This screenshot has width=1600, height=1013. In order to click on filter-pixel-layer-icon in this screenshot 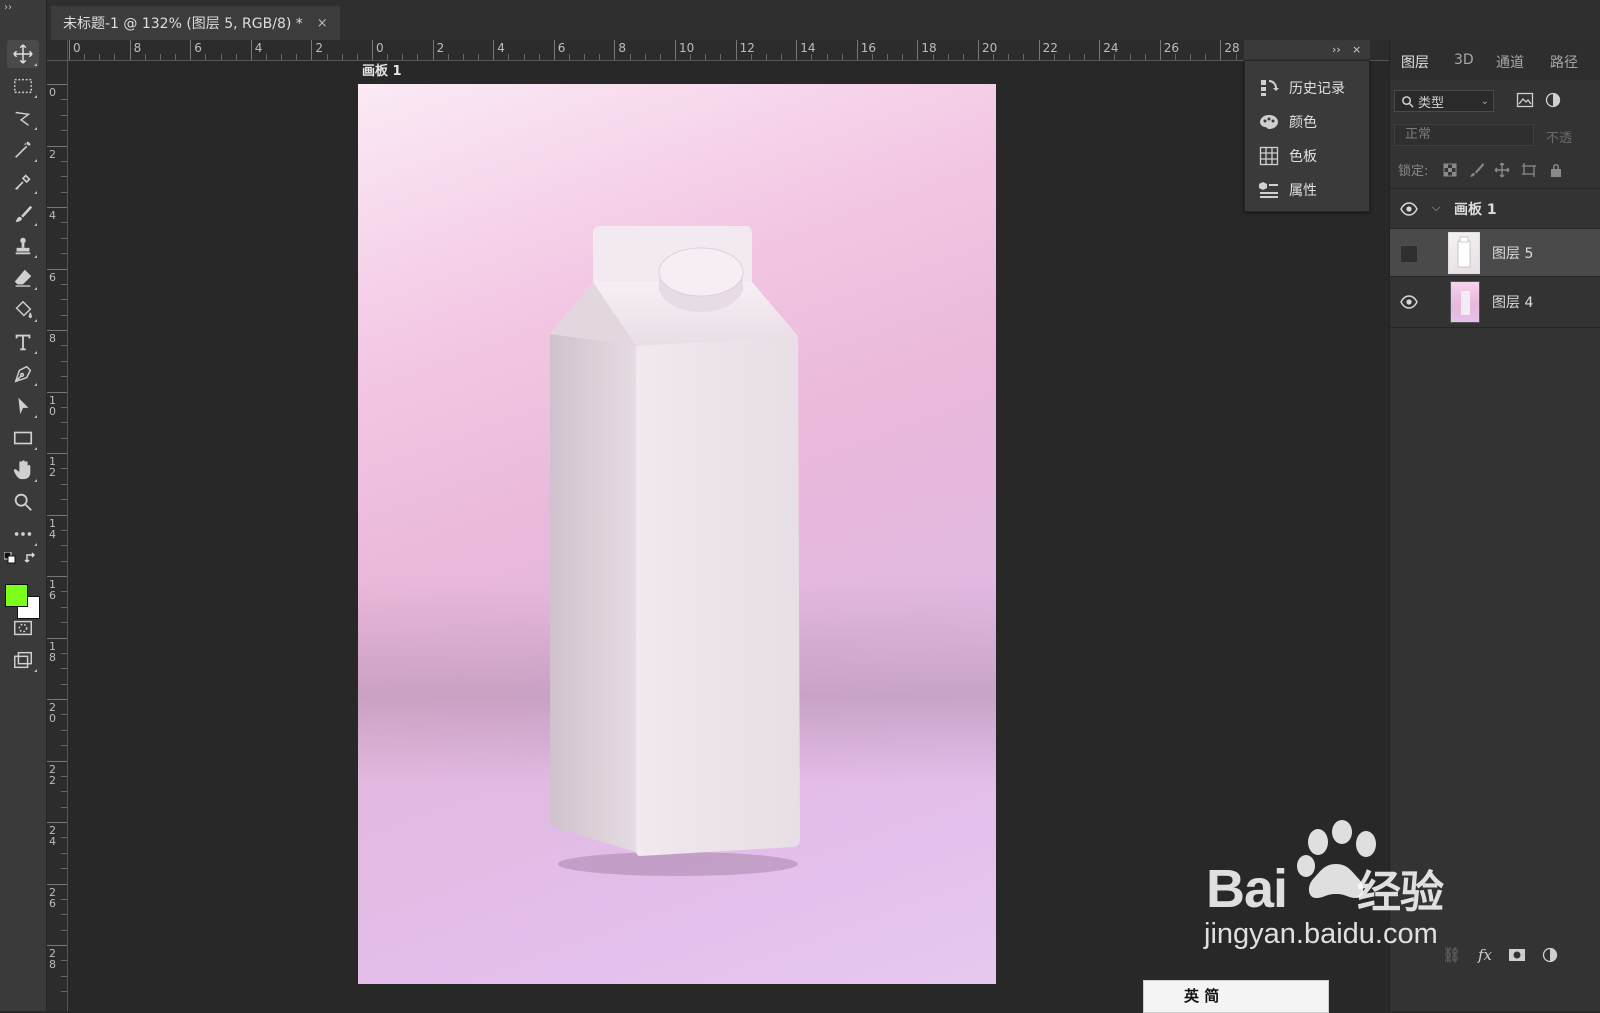, I will do `click(1525, 100)`.